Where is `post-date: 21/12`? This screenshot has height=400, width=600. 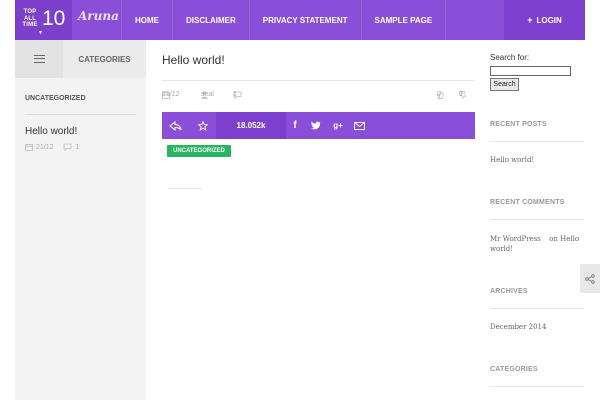
post-date: 21/12 is located at coordinates (171, 94).